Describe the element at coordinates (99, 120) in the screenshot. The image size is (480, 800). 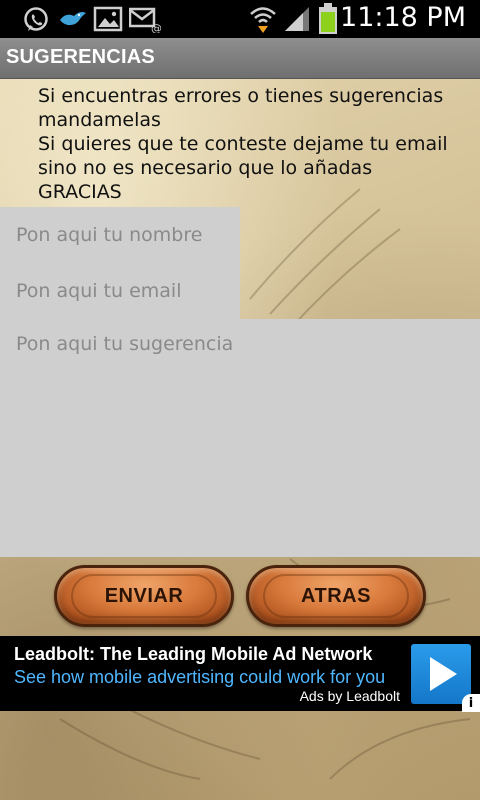
I see `instructions-line: mandamelas` at that location.